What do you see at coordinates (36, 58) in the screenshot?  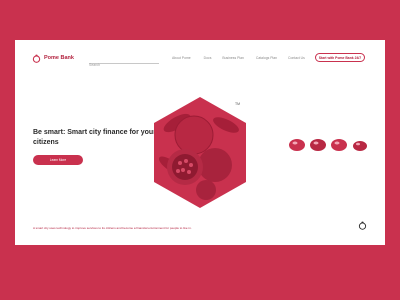 I see `pomegranate-icon` at bounding box center [36, 58].